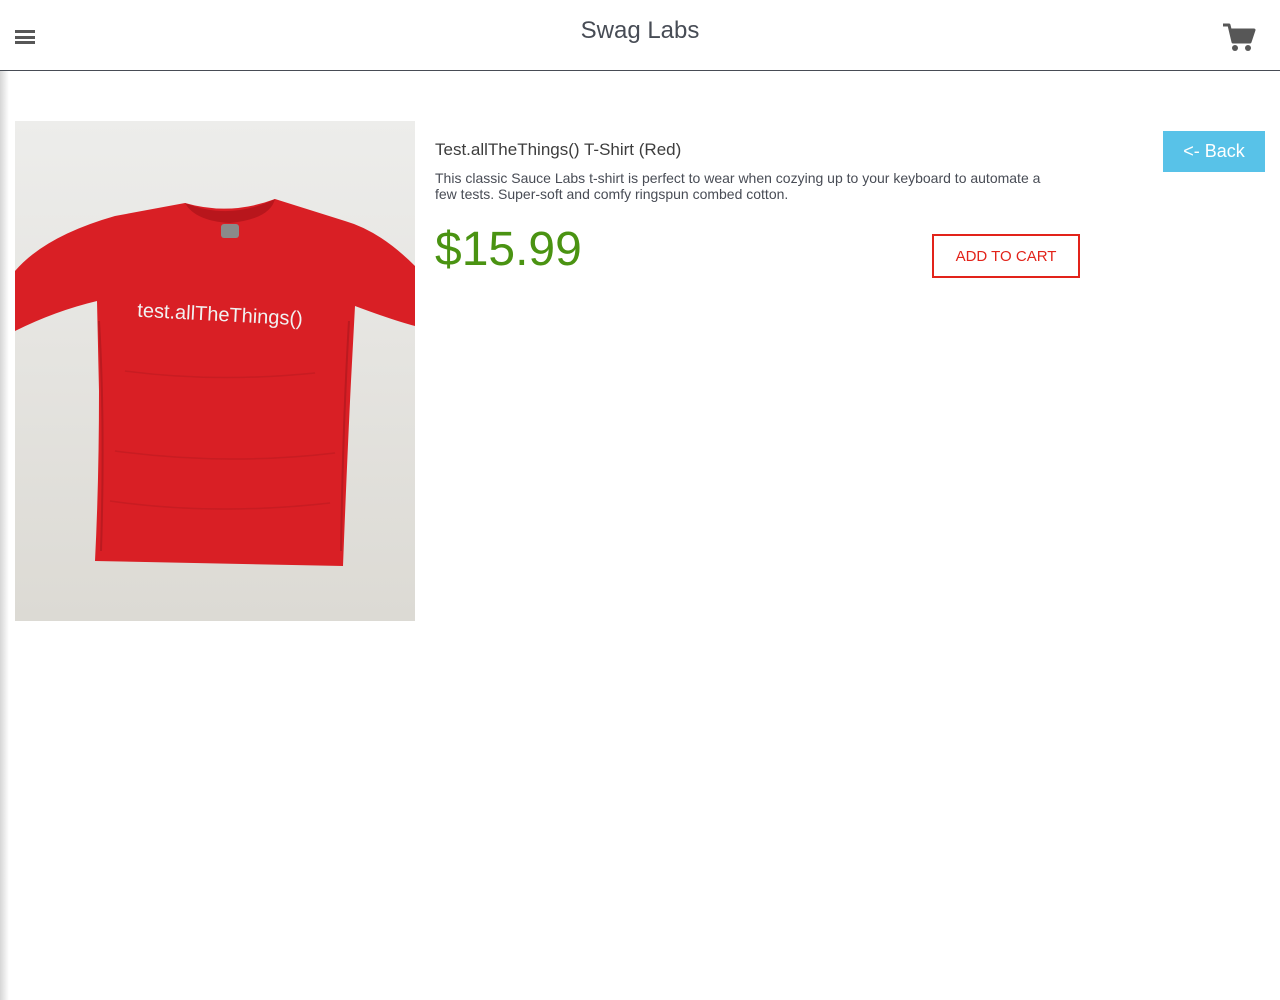 This screenshot has height=1000, width=1280. I want to click on back-button: <- Back, so click(1214, 151).